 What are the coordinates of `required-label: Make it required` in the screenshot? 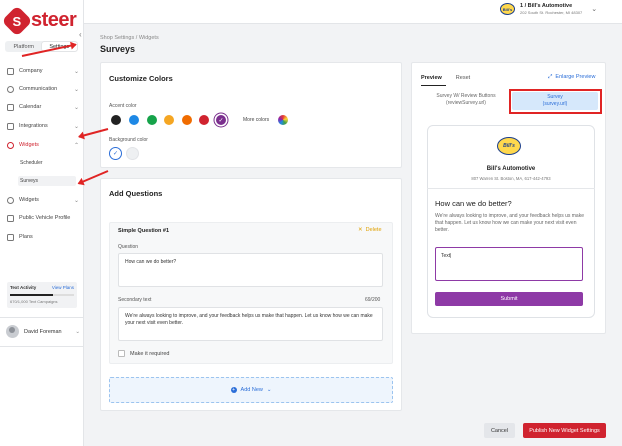 It's located at (150, 353).